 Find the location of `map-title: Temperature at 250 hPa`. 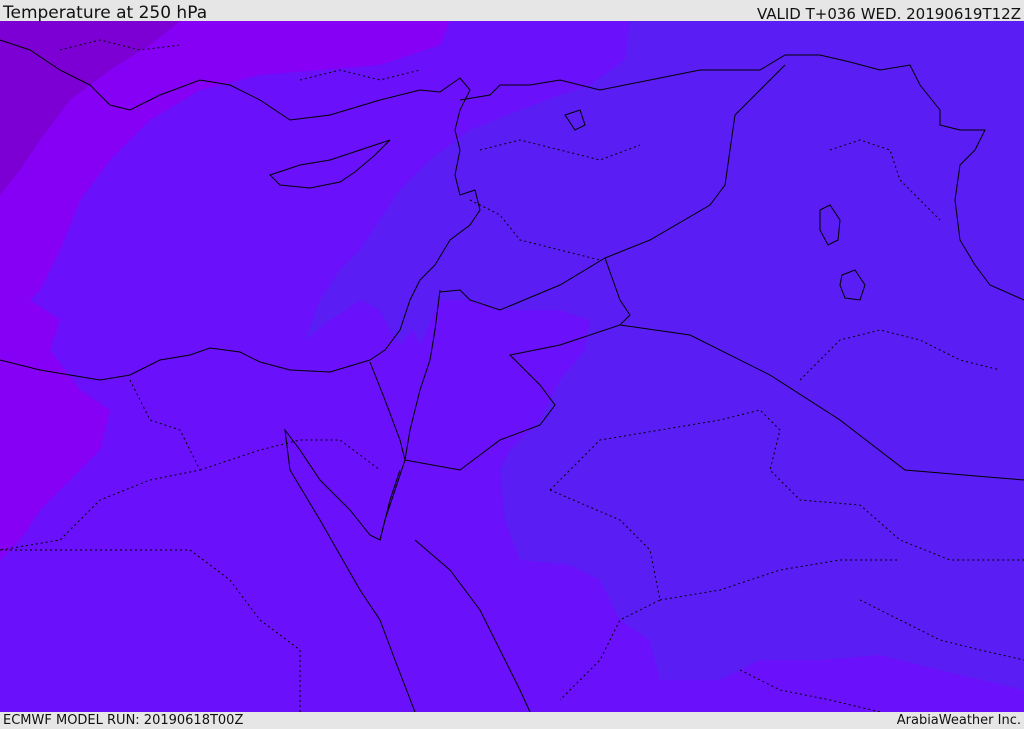

map-title: Temperature at 250 hPa is located at coordinates (105, 13).